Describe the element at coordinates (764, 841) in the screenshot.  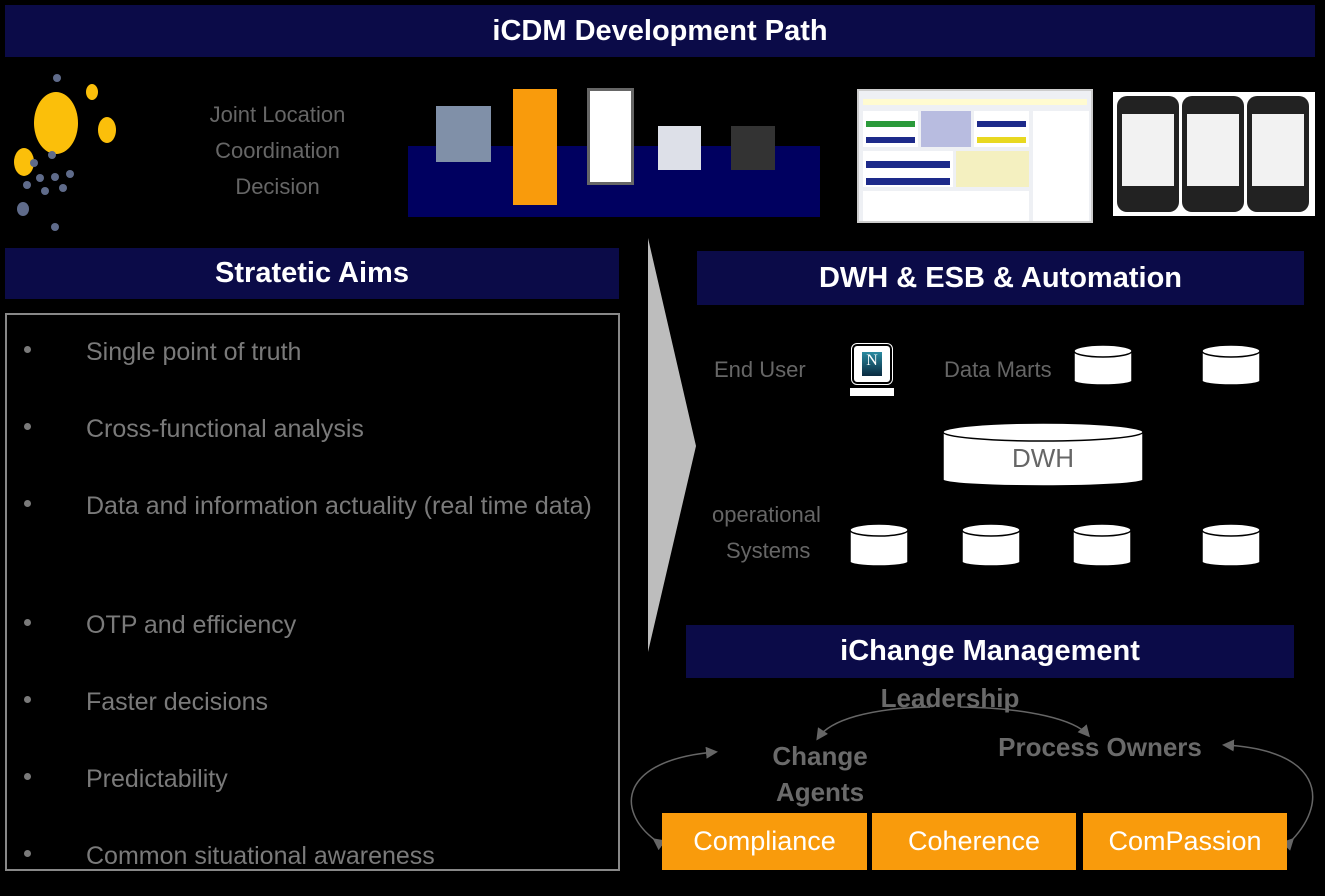
I see `compliance-box: Compliance` at that location.